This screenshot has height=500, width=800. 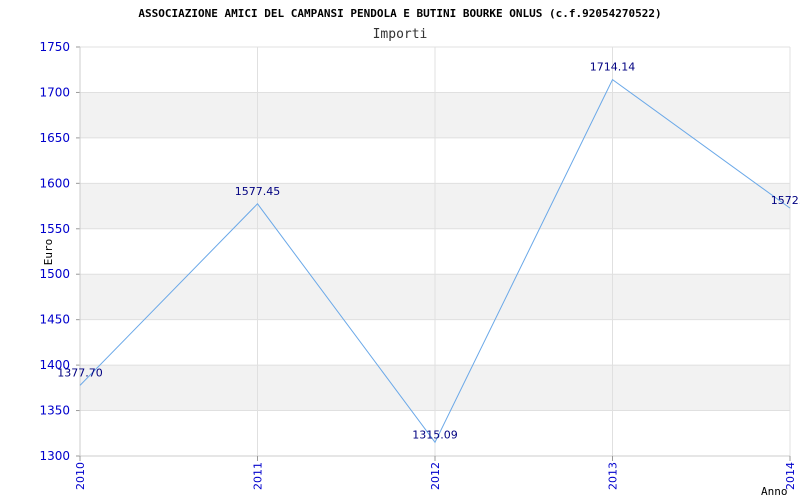 What do you see at coordinates (80, 372) in the screenshot?
I see `data-label: 1377.70` at bounding box center [80, 372].